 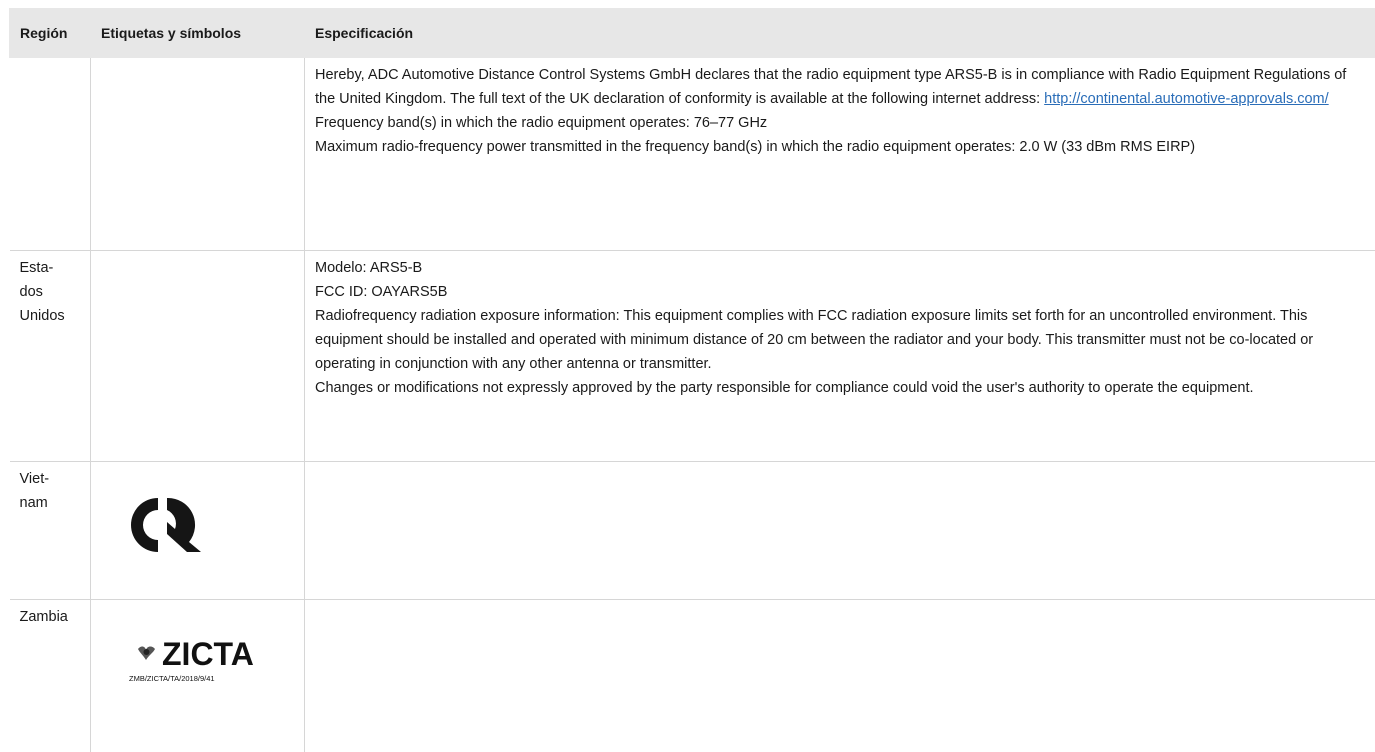 What do you see at coordinates (50, 356) in the screenshot?
I see `region-cell-us: Esta­dos Unidos` at bounding box center [50, 356].